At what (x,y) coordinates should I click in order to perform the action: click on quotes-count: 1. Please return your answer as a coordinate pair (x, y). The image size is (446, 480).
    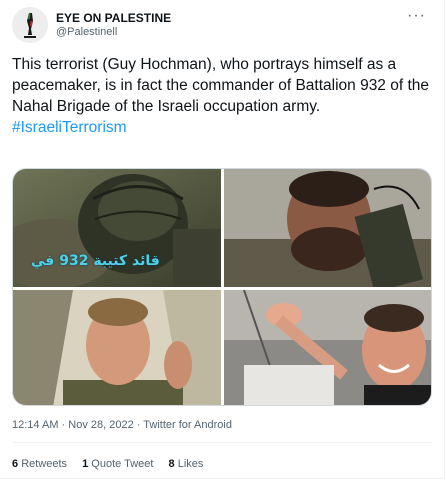
    Looking at the image, I should click on (85, 464).